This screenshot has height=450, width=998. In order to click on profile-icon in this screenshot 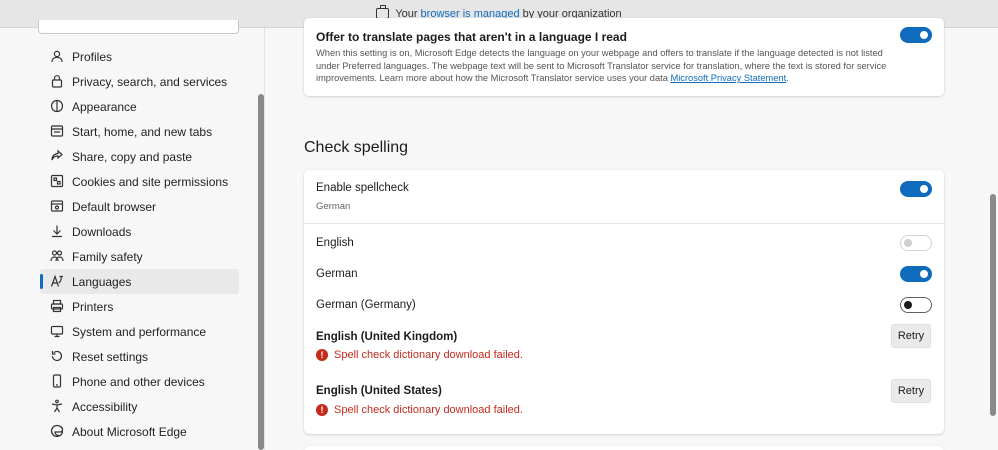, I will do `click(57, 56)`.